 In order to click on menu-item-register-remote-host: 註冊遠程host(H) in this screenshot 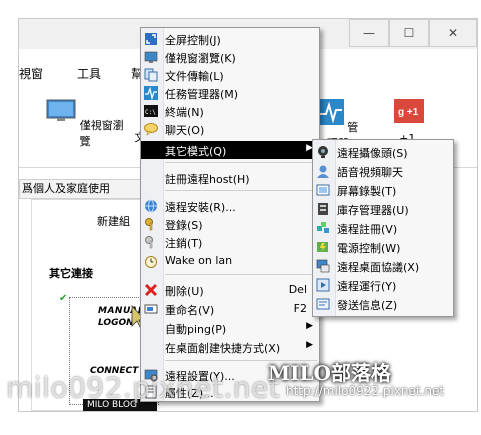, I will do `click(230, 178)`.